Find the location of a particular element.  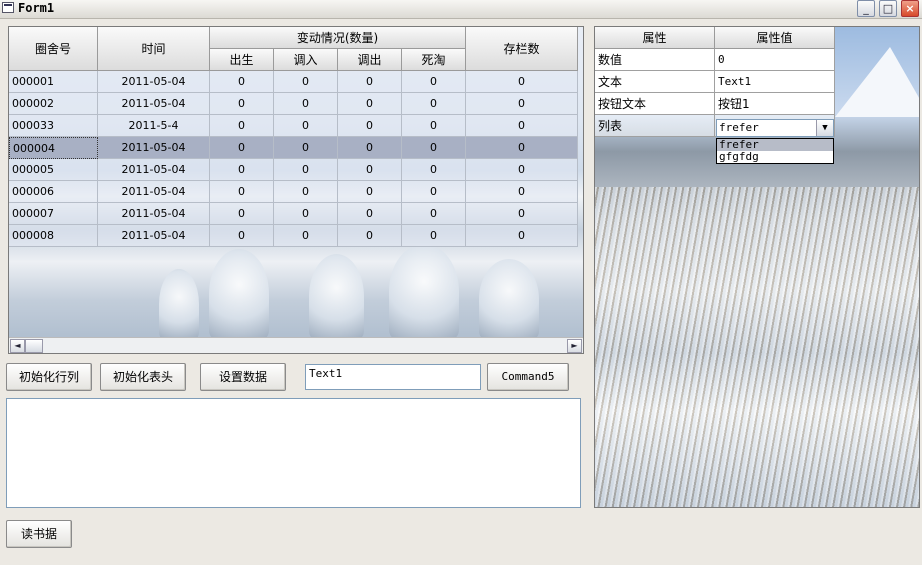

pen-cell: 000033 is located at coordinates (53, 126).